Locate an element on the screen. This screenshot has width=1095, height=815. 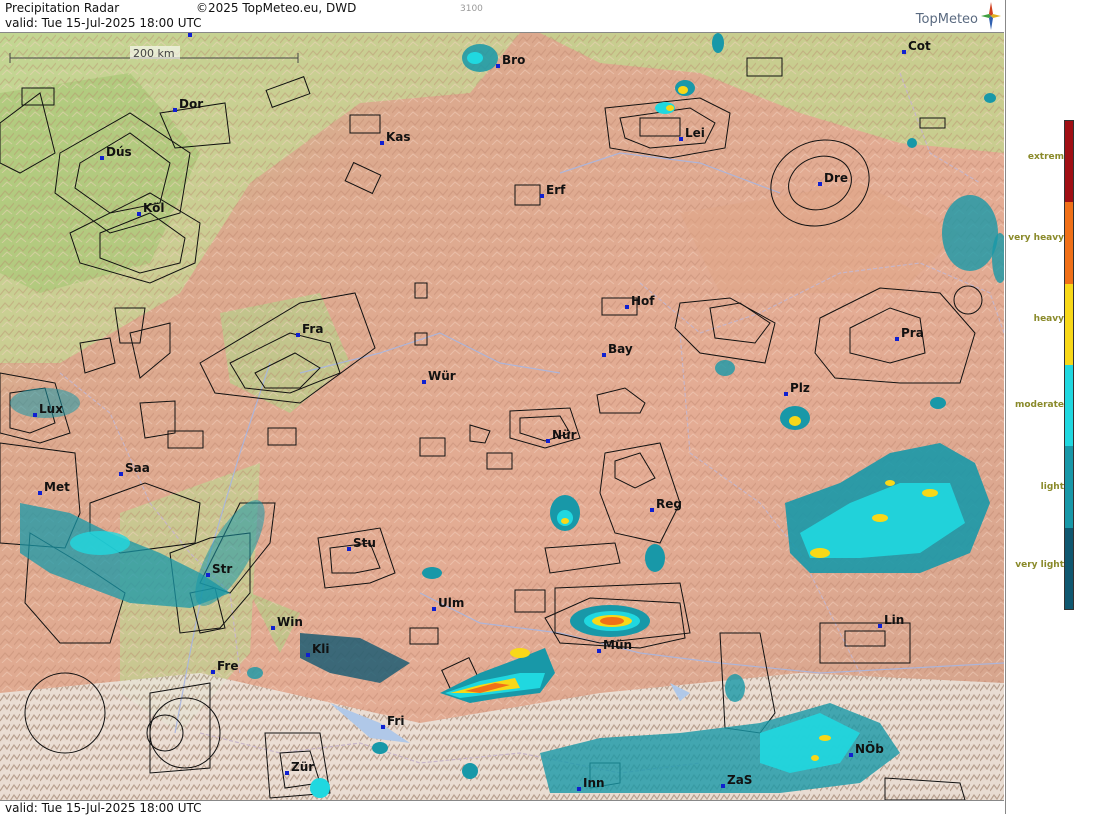
city-marker-dre is located at coordinates (820, 184).